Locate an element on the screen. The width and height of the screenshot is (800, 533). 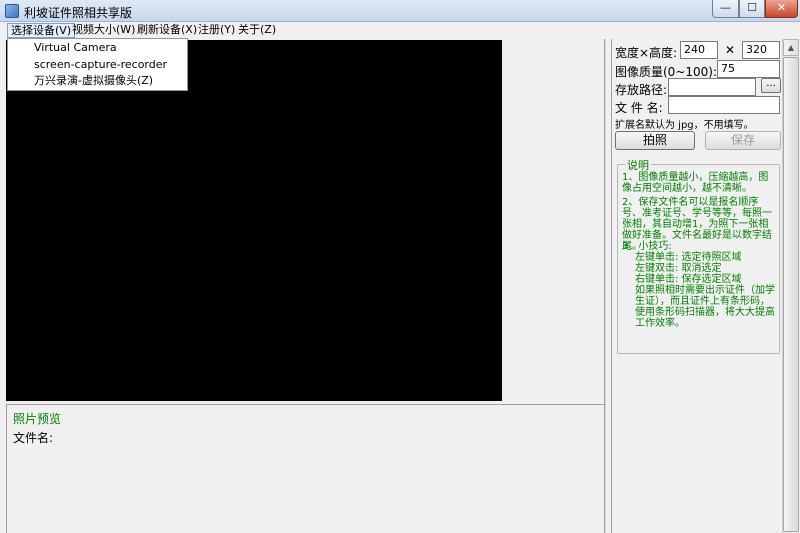
extension-hint: 扩展名默认为 jpg，不用填写。 is located at coordinates (684, 125).